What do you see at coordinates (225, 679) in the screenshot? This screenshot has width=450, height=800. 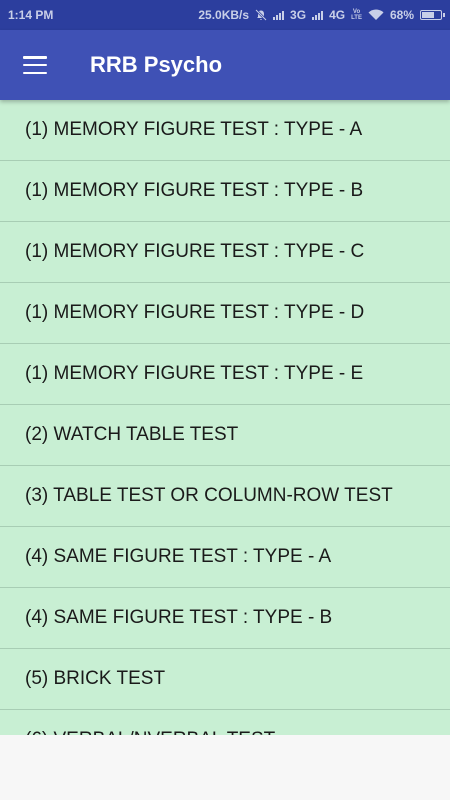 I see `list-item: (5) BRICK TEST` at bounding box center [225, 679].